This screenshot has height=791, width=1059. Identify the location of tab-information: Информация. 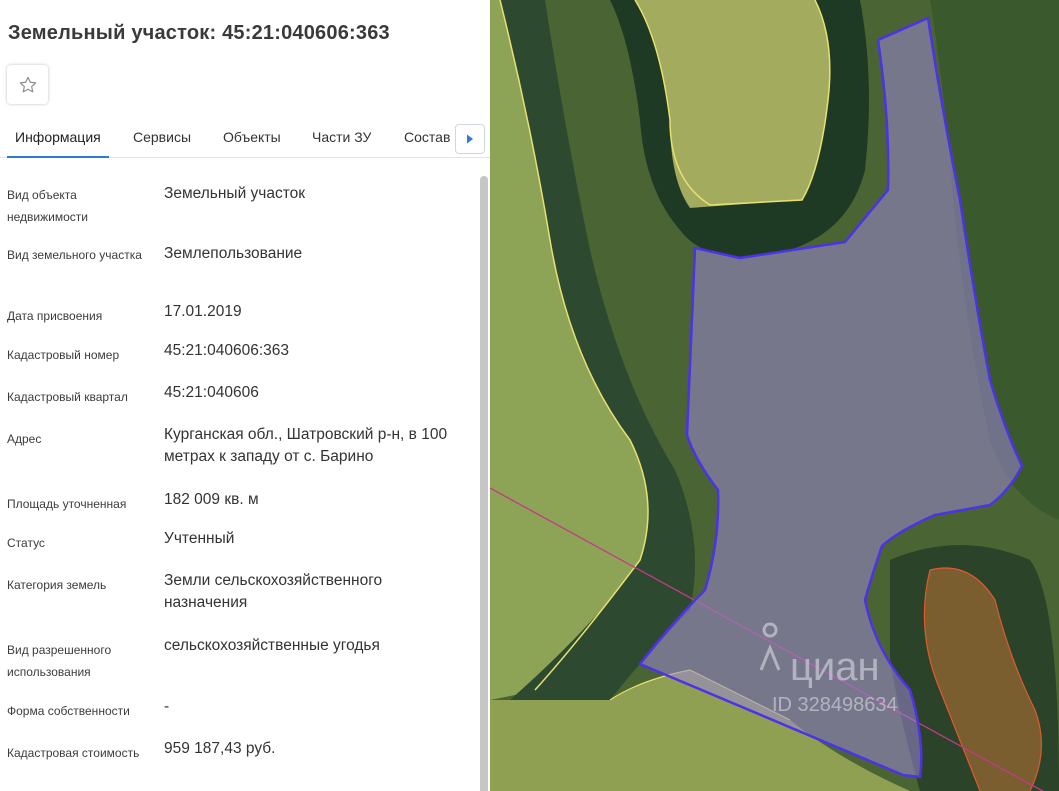
(58, 137).